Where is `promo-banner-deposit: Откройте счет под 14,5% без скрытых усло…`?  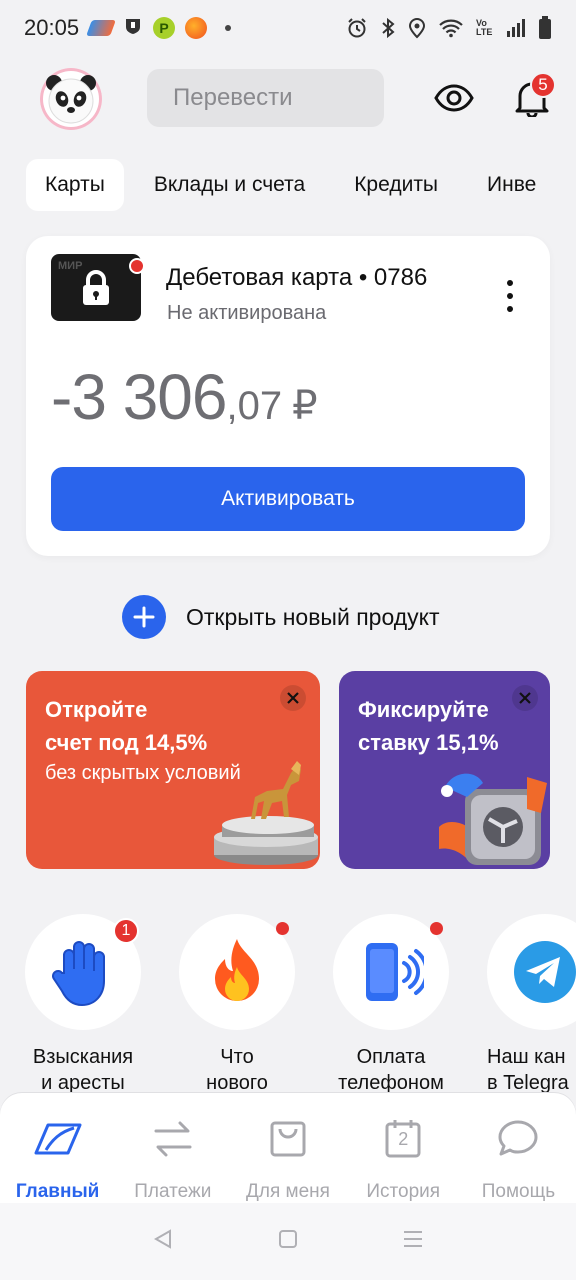
promo-banner-deposit: Откройте счет под 14,5% без скрытых усло… is located at coordinates (173, 770).